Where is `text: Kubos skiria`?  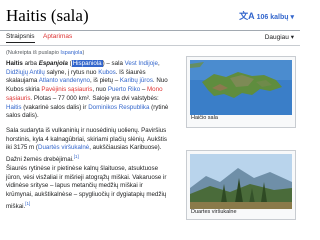 text: Kubos skiria is located at coordinates (24, 90).